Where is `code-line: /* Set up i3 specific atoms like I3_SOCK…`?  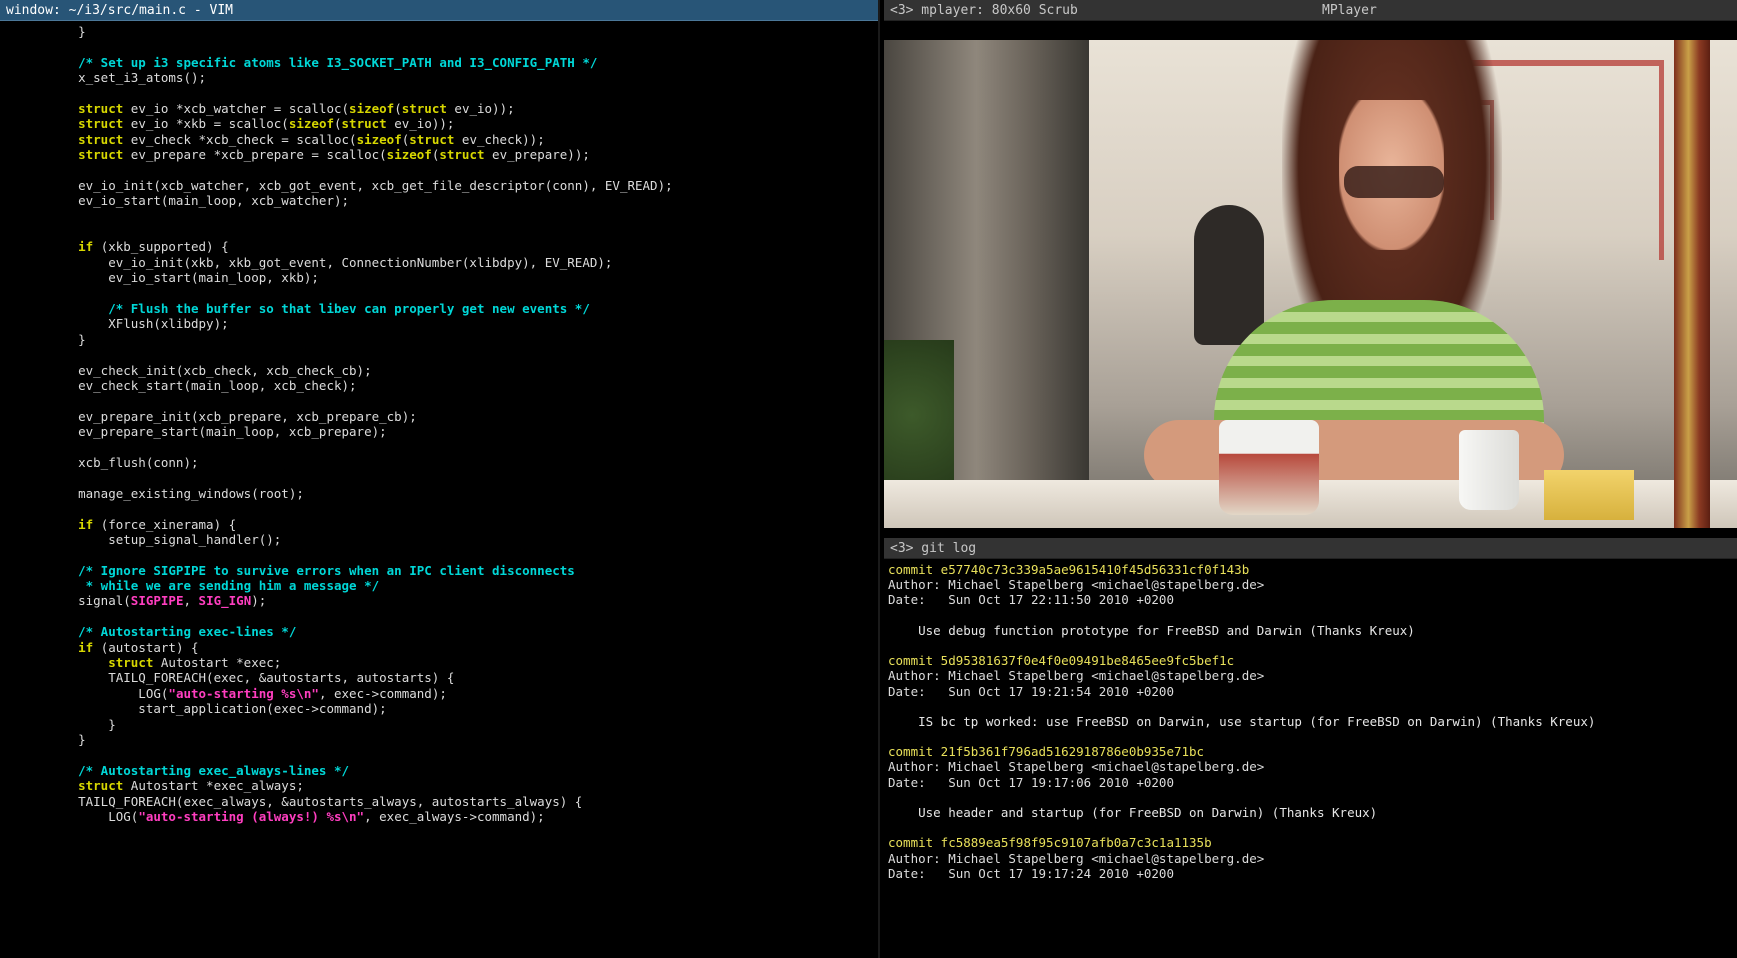 code-line: /* Set up i3 specific atoms like I3_SOCK… is located at coordinates (463, 62).